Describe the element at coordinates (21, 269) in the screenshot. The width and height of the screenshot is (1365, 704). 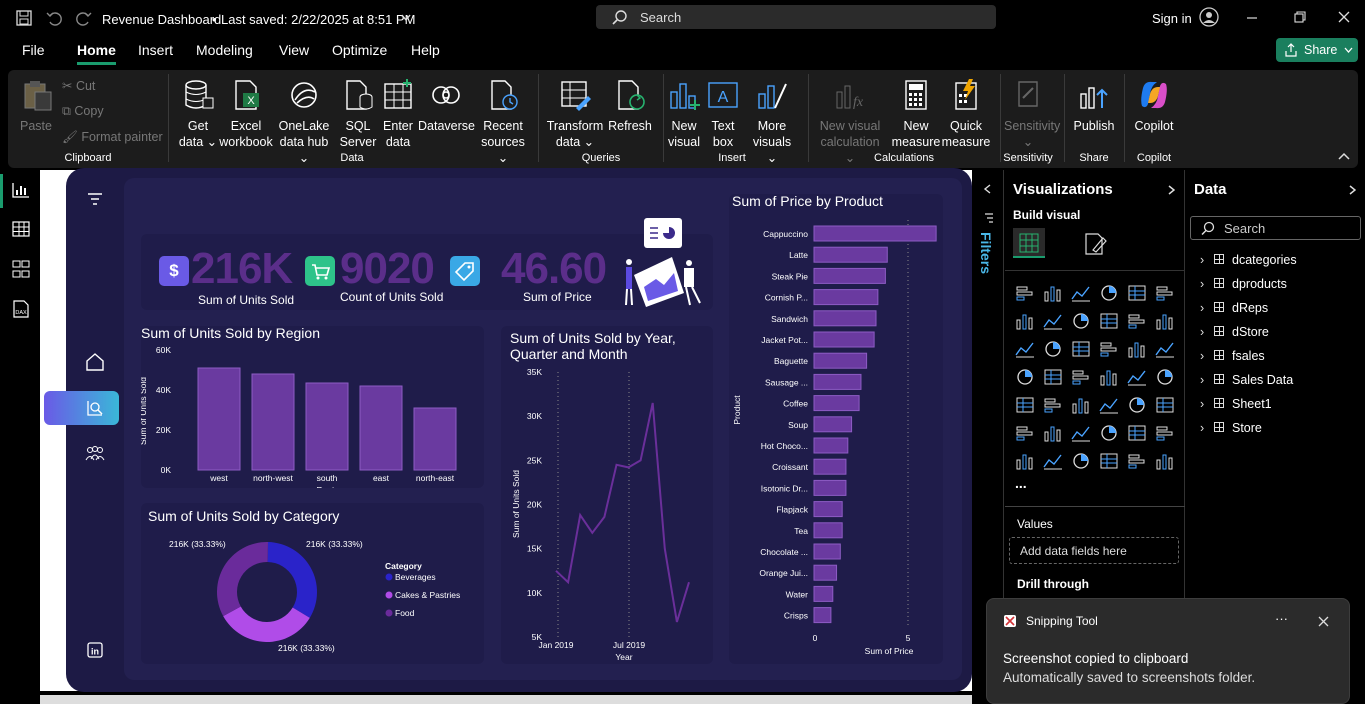
I see `model-view-icon` at that location.